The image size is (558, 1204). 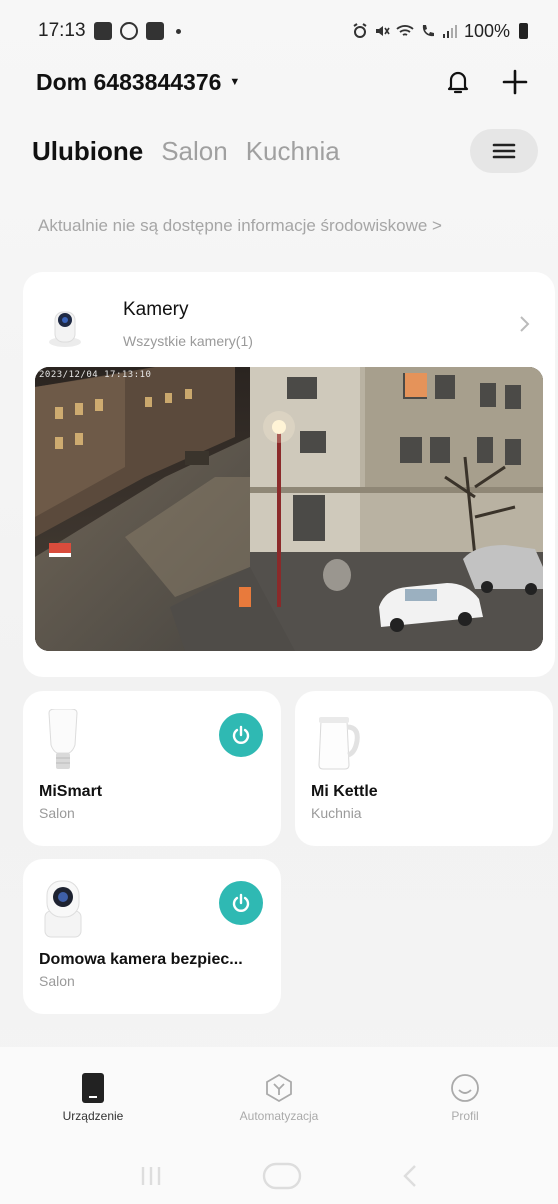 I want to click on device-name: MiSmart, so click(x=71, y=791).